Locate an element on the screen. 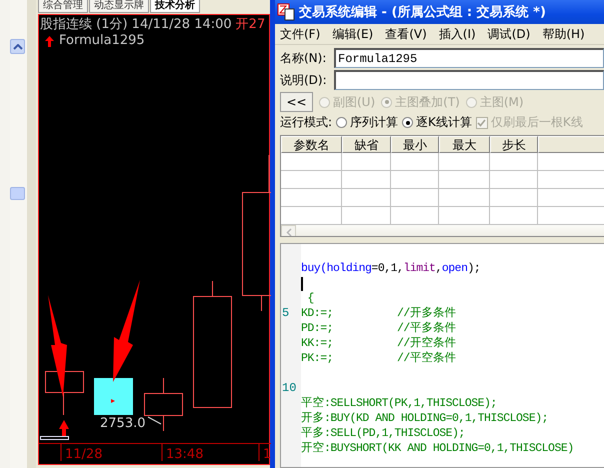  code-line: PK:=; //平空条件 is located at coordinates (378, 358).